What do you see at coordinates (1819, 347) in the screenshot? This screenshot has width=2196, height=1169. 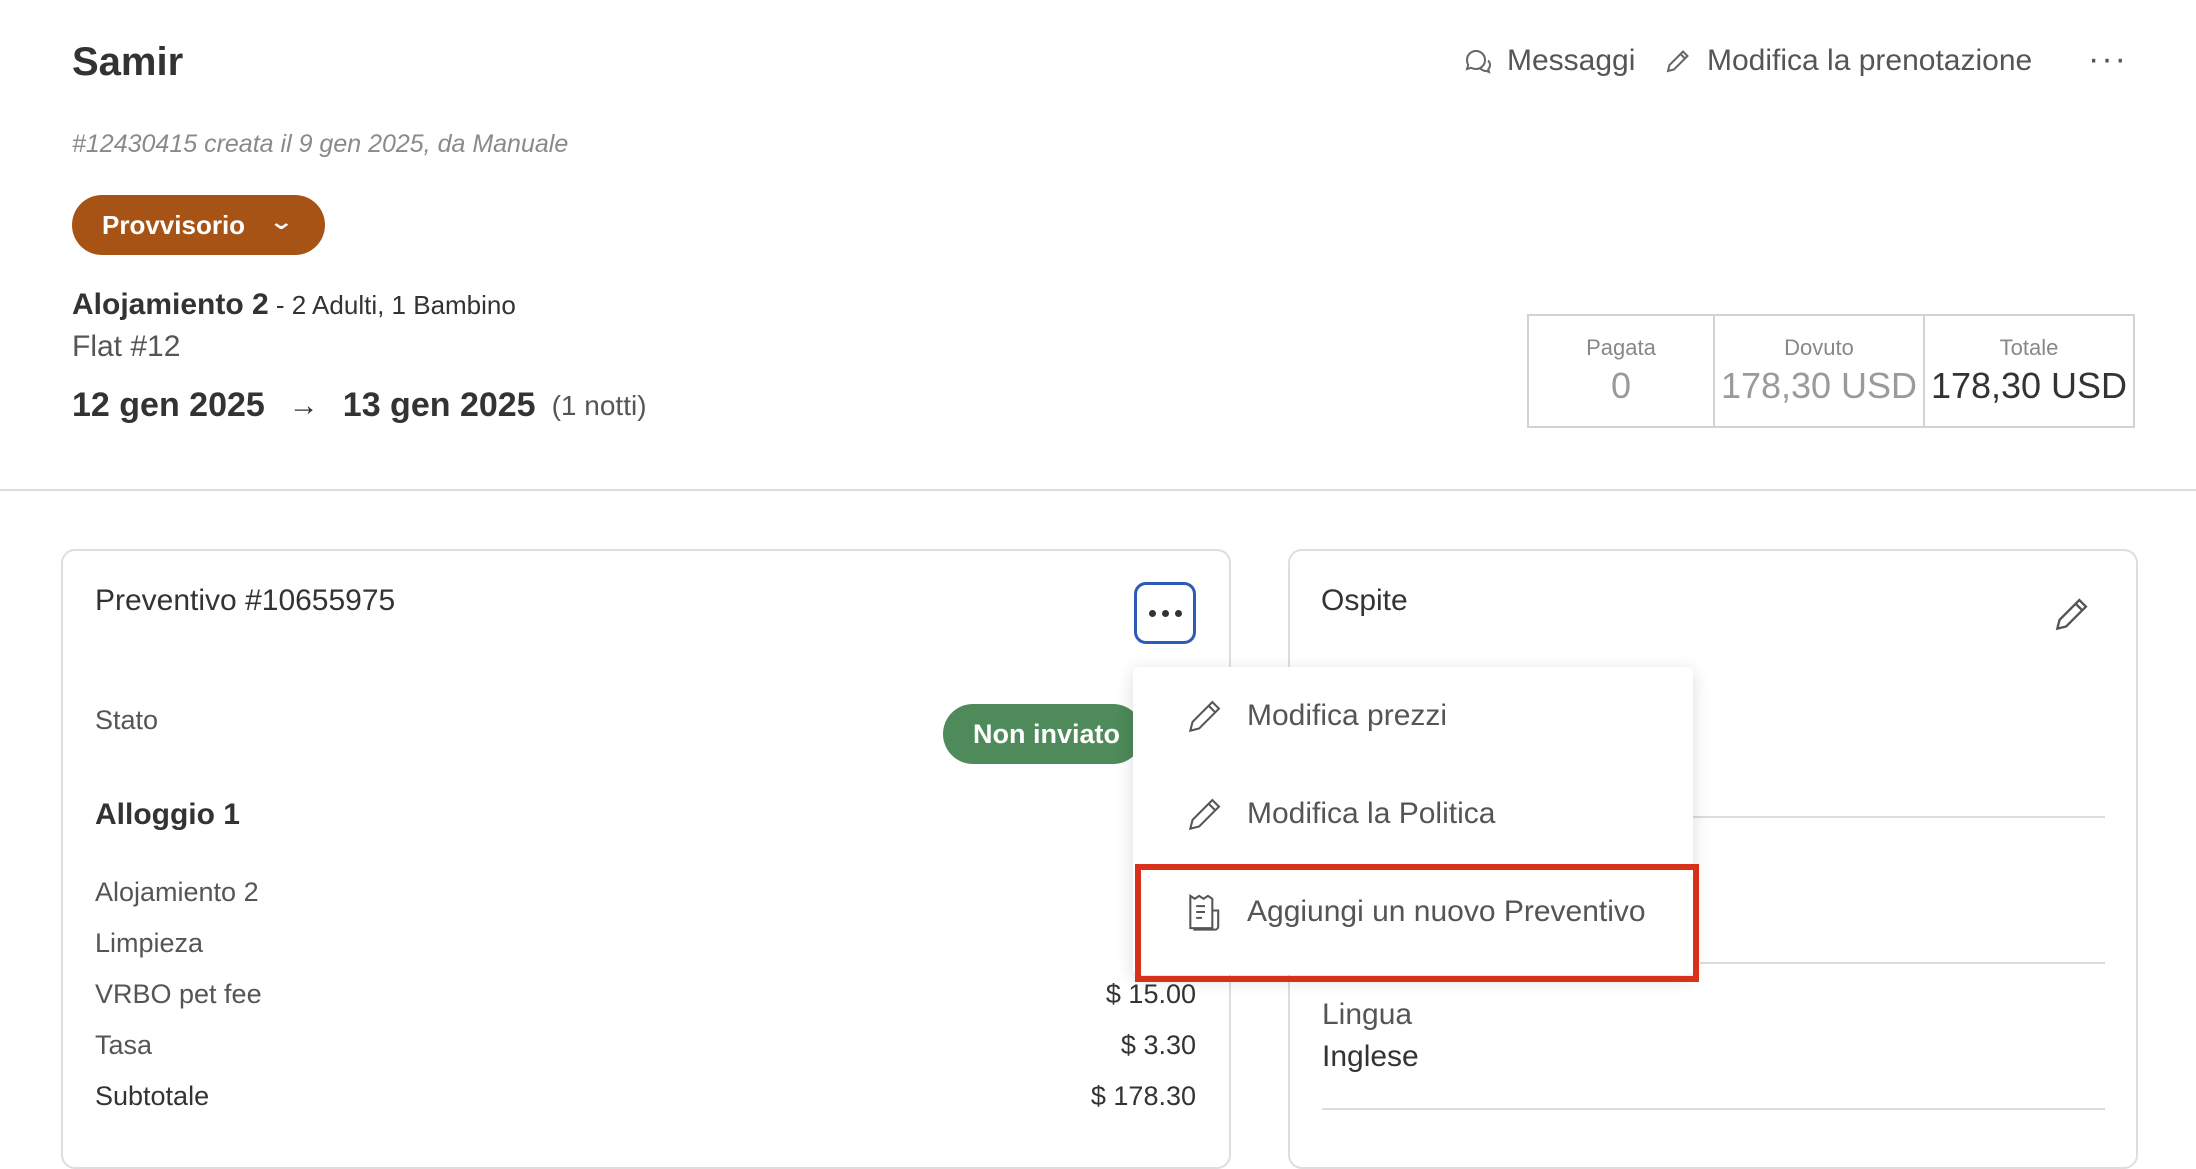 I see `due-label: Dovuto` at bounding box center [1819, 347].